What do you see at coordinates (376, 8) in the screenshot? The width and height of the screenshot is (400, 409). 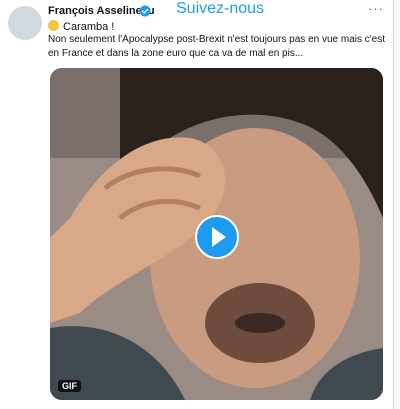 I see `more-options-icon: ···` at bounding box center [376, 8].